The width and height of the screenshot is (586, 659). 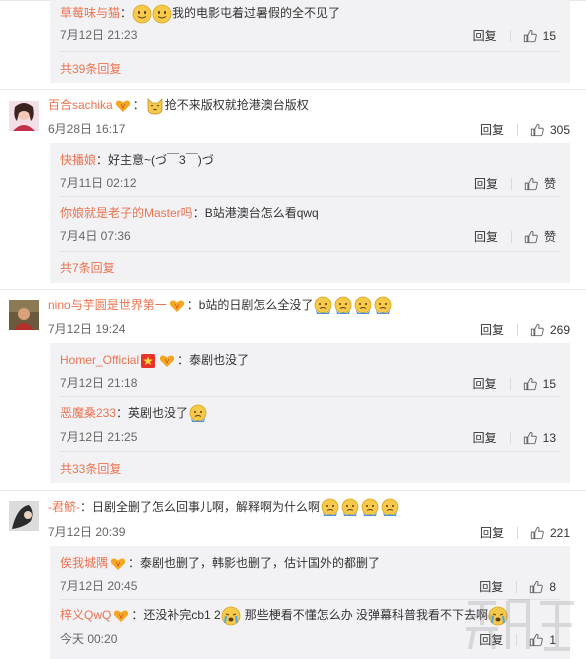 I want to click on more-replies-link: 共7条回复, so click(x=87, y=268).